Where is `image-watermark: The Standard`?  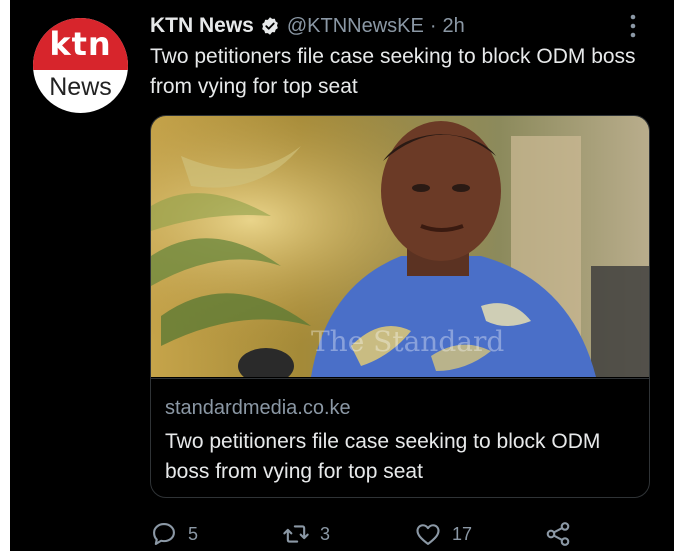 image-watermark: The Standard is located at coordinates (407, 341).